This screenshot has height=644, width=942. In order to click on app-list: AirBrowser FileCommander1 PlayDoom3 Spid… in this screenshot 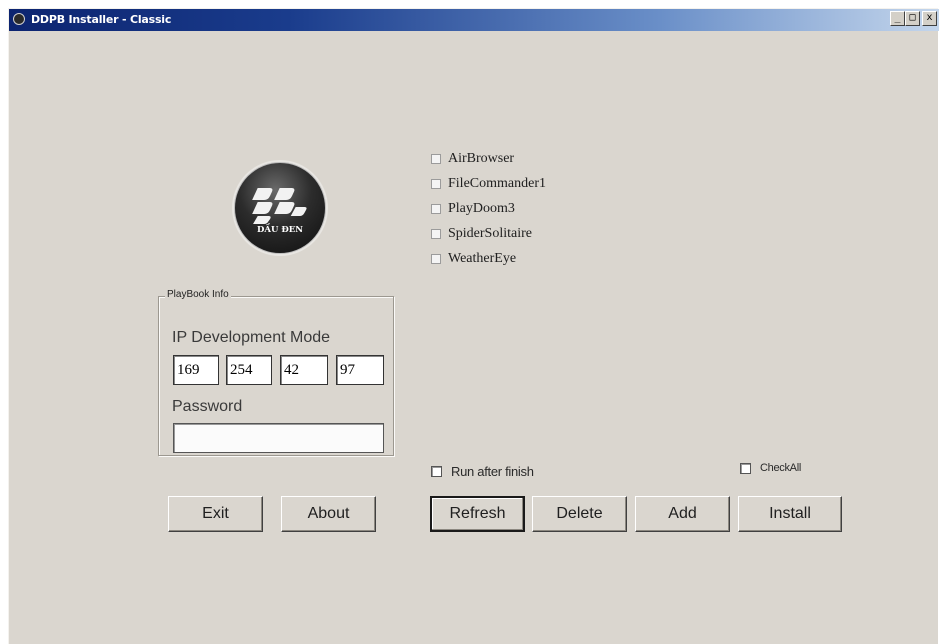, I will do `click(488, 208)`.